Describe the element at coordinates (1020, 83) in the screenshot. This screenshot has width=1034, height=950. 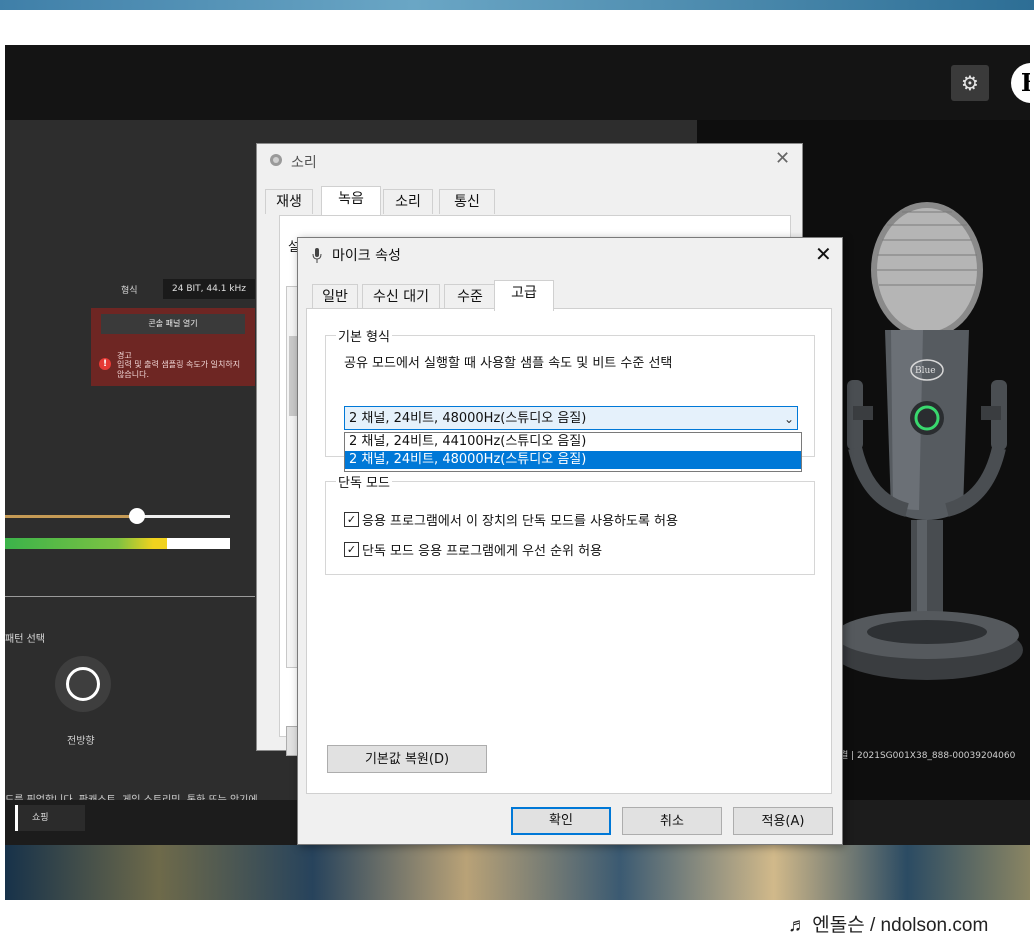
I see `blue-logo-icon: B` at that location.